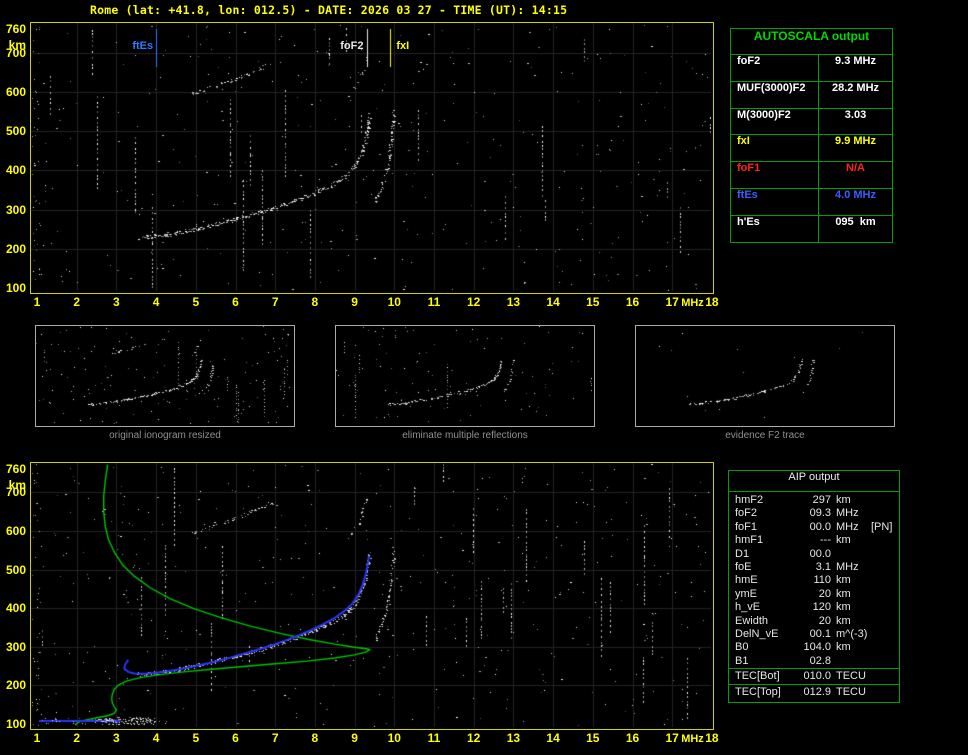 Image resolution: width=968 pixels, height=755 pixels. What do you see at coordinates (820, 513) in the screenshot?
I see `aip-row-value: 09.3` at bounding box center [820, 513].